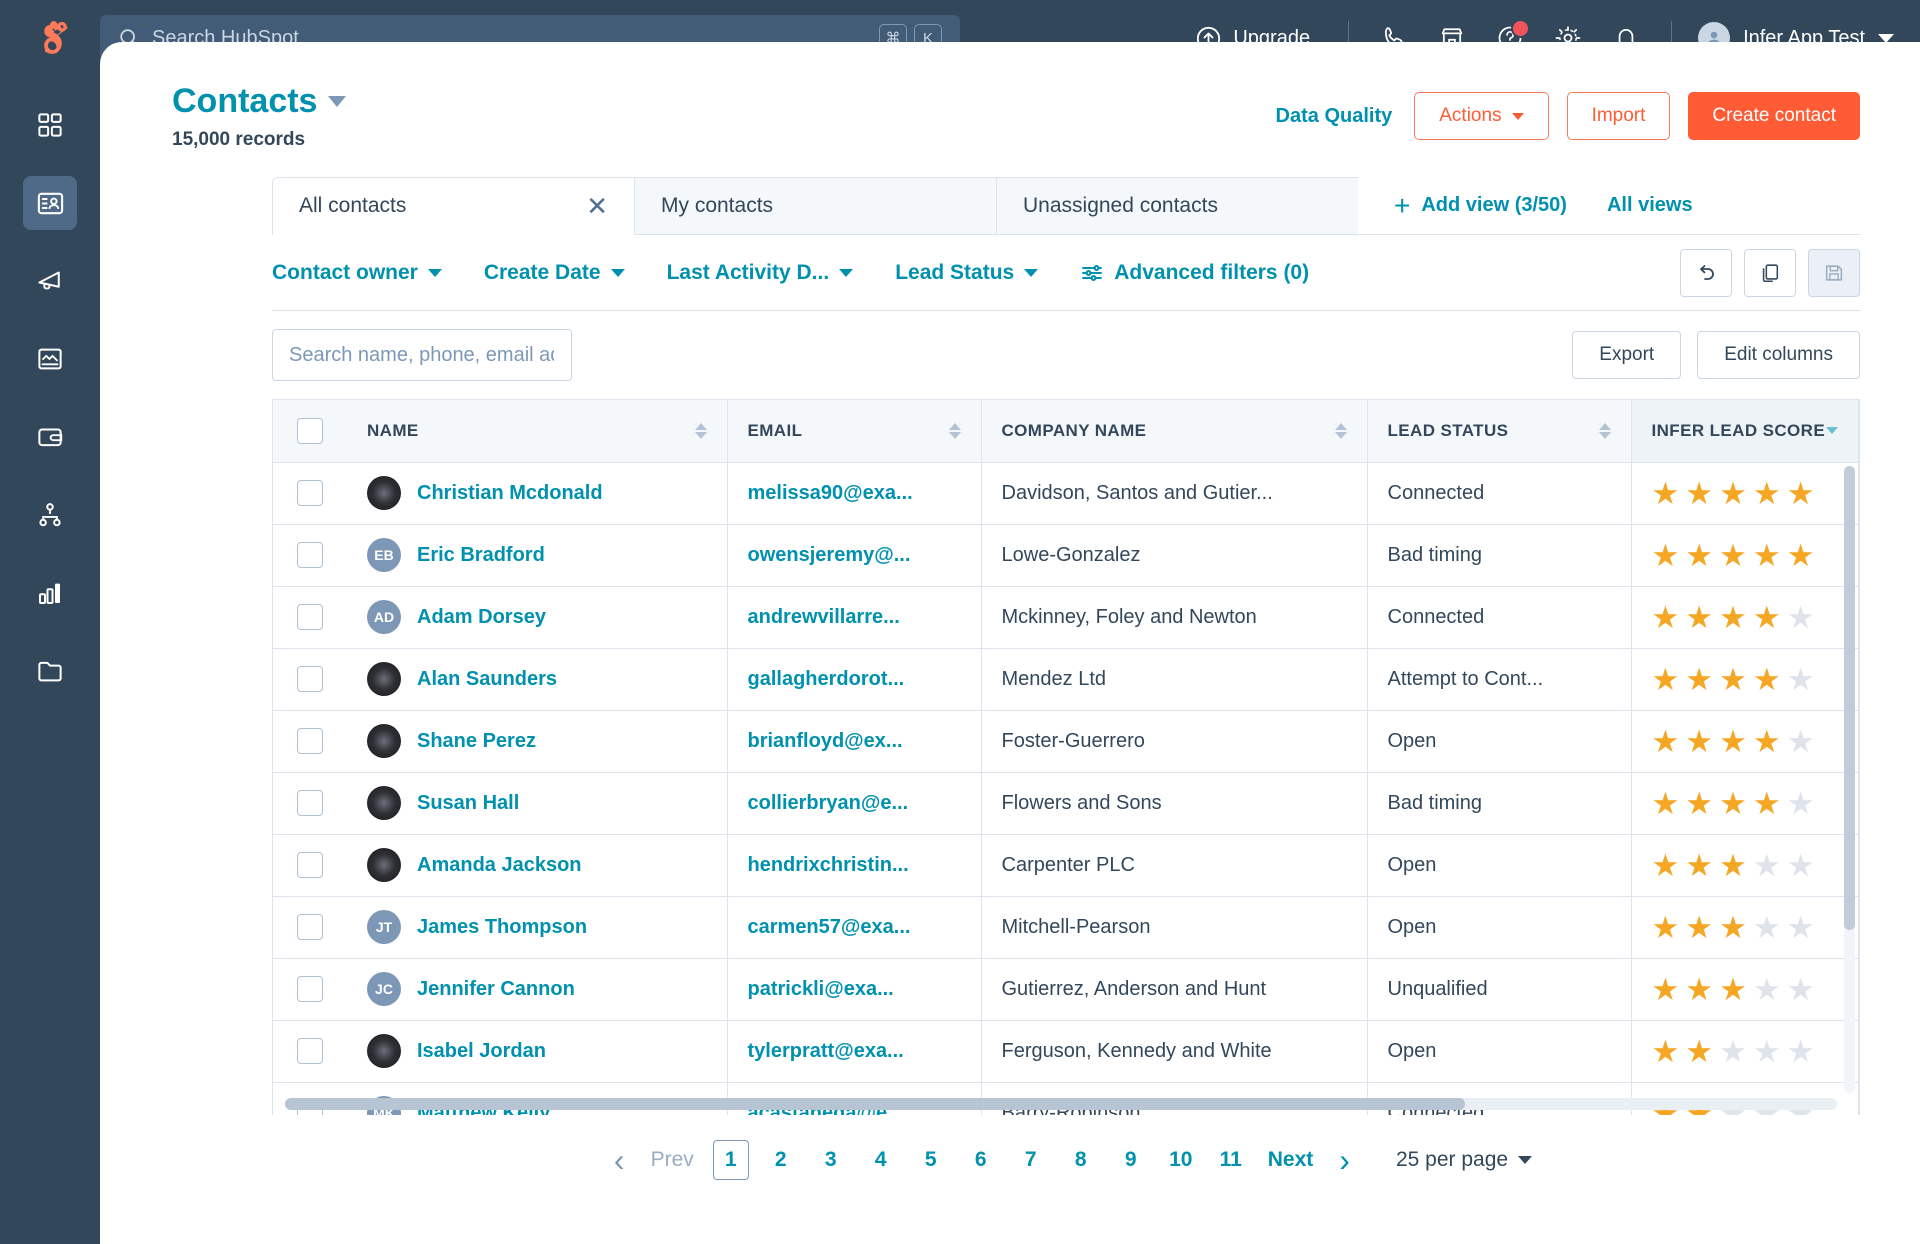 The image size is (1920, 1244). What do you see at coordinates (357, 273) in the screenshot?
I see `filter-contact-owner: Contact owner` at bounding box center [357, 273].